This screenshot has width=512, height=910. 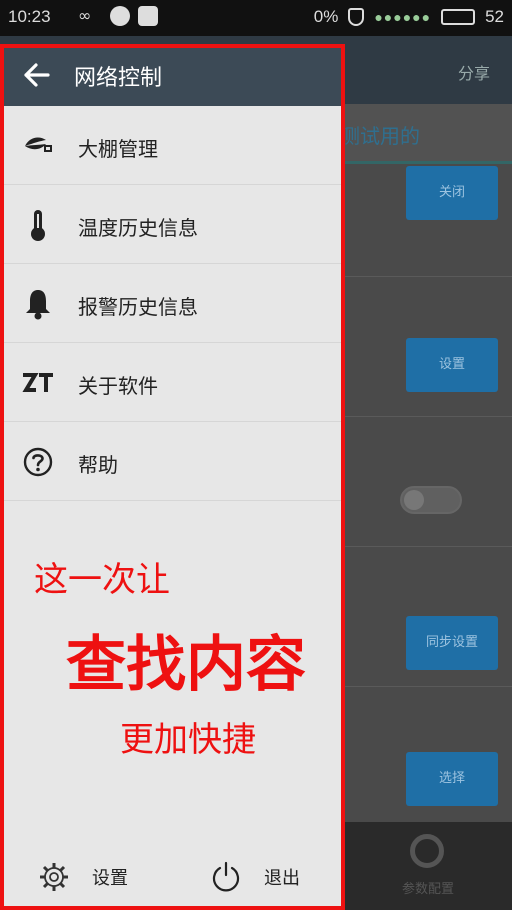 I want to click on toggle-knob, so click(x=414, y=500).